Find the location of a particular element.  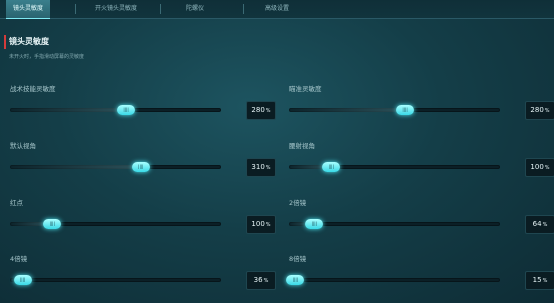

setting-red-dot: 红点 |||| 100% is located at coordinates (143, 217).